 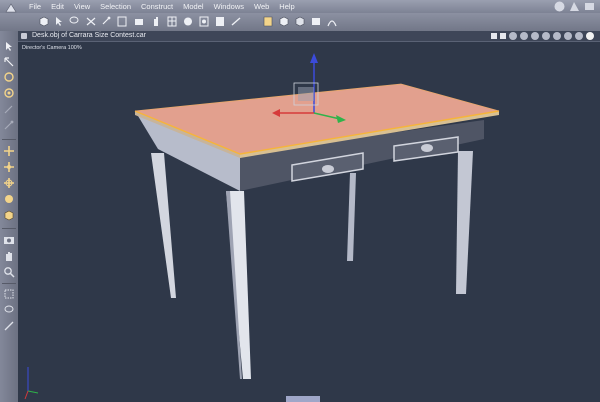 I want to click on menu-construct: Construct, so click(x=157, y=6).